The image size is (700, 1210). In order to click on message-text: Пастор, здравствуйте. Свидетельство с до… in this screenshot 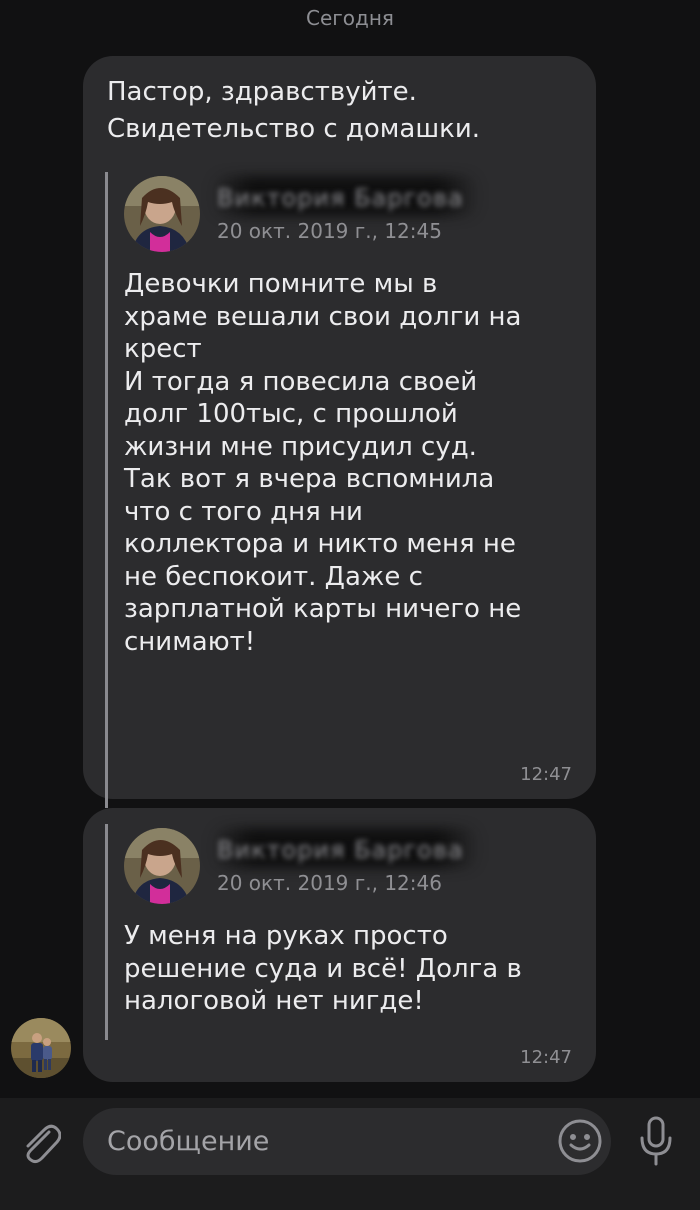, I will do `click(294, 110)`.